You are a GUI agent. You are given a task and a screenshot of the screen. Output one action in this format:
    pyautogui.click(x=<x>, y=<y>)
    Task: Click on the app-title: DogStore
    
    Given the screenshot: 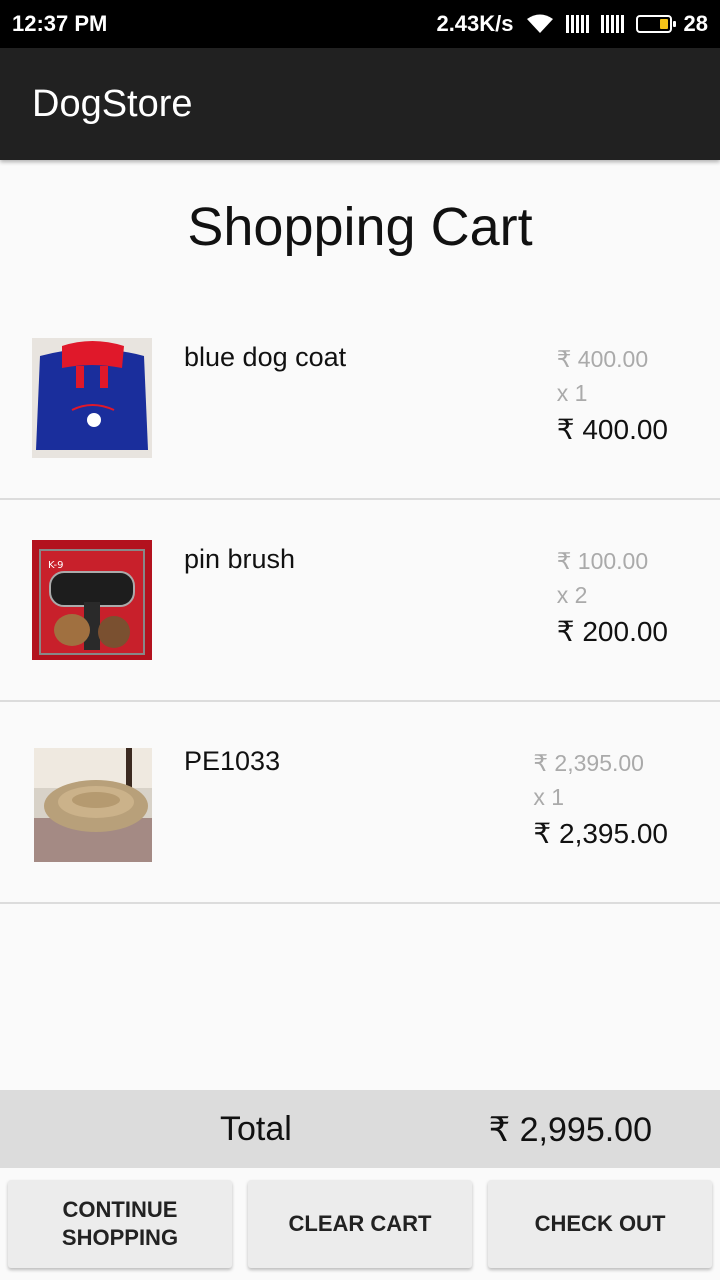 What is the action you would take?
    pyautogui.click(x=112, y=103)
    